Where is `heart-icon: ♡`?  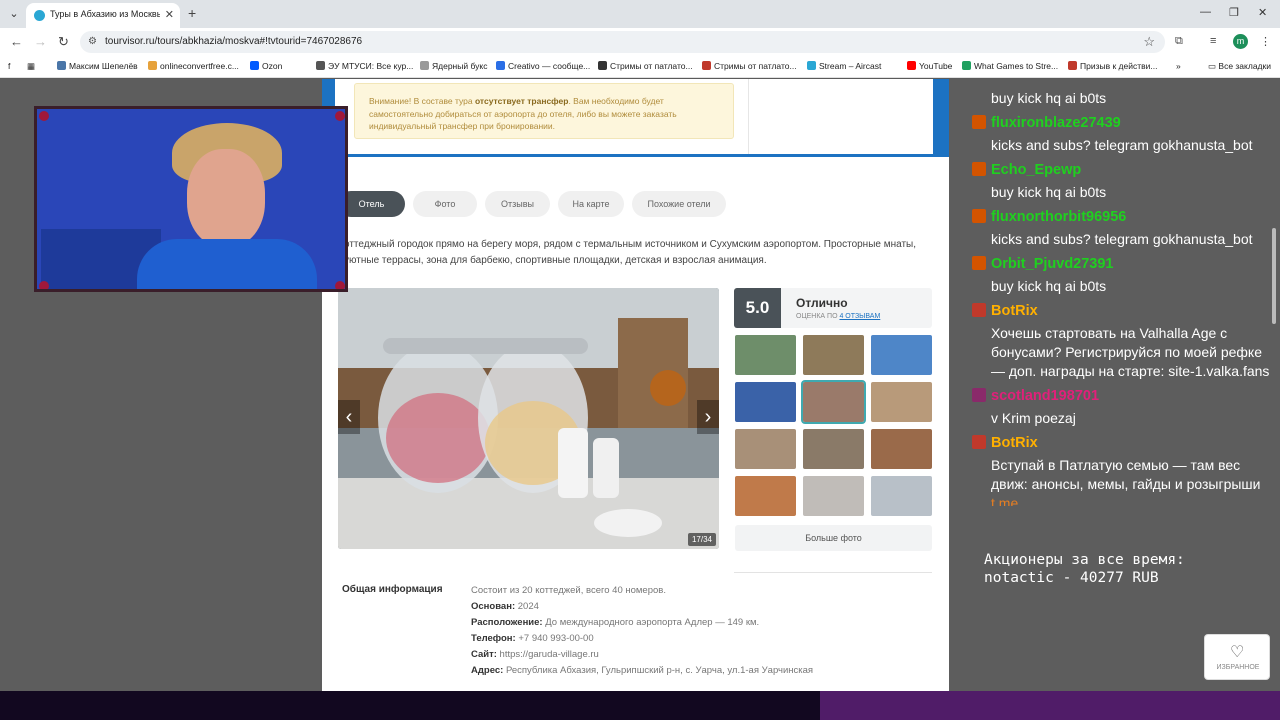 heart-icon: ♡ is located at coordinates (1237, 652).